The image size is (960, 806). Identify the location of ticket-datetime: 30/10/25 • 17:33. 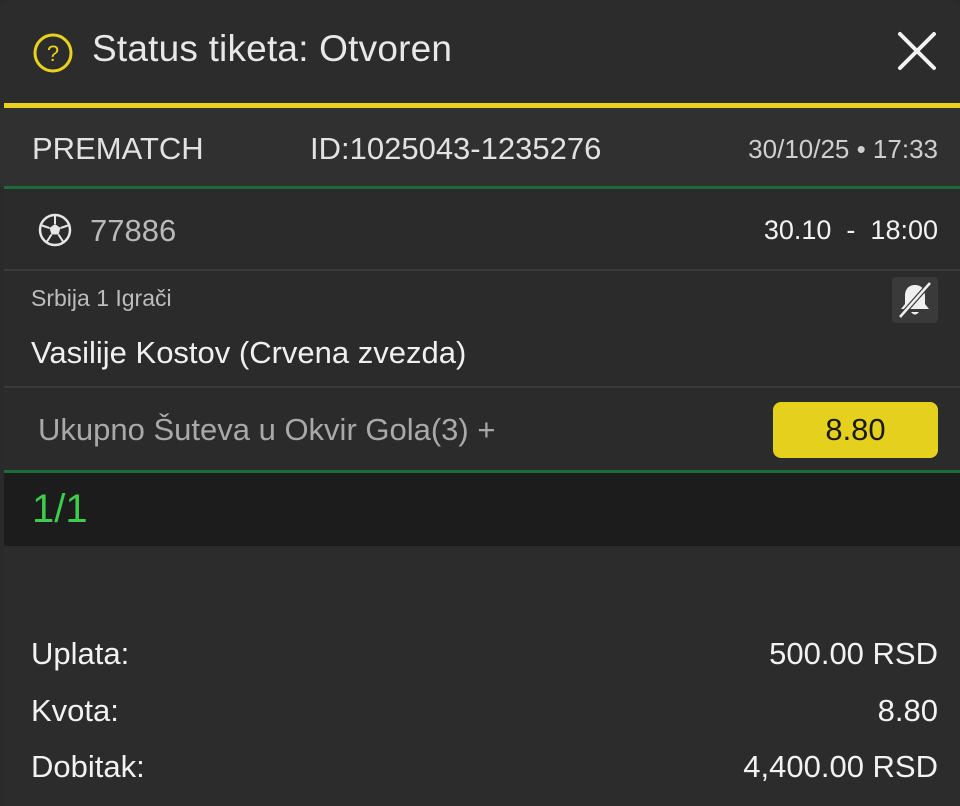
(843, 149).